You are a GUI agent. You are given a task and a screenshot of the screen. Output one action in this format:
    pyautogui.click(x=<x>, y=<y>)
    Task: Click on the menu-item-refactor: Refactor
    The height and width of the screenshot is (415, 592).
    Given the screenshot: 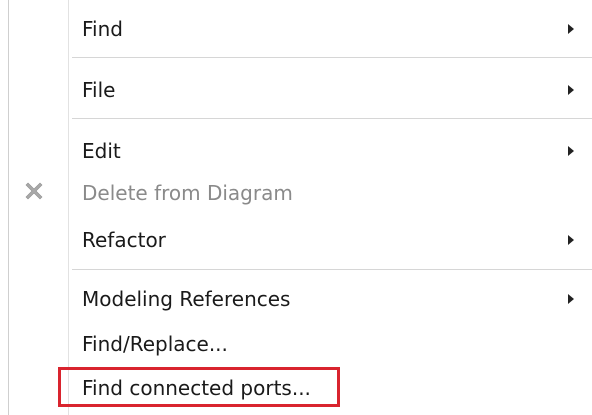 What is the action you would take?
    pyautogui.click(x=332, y=240)
    